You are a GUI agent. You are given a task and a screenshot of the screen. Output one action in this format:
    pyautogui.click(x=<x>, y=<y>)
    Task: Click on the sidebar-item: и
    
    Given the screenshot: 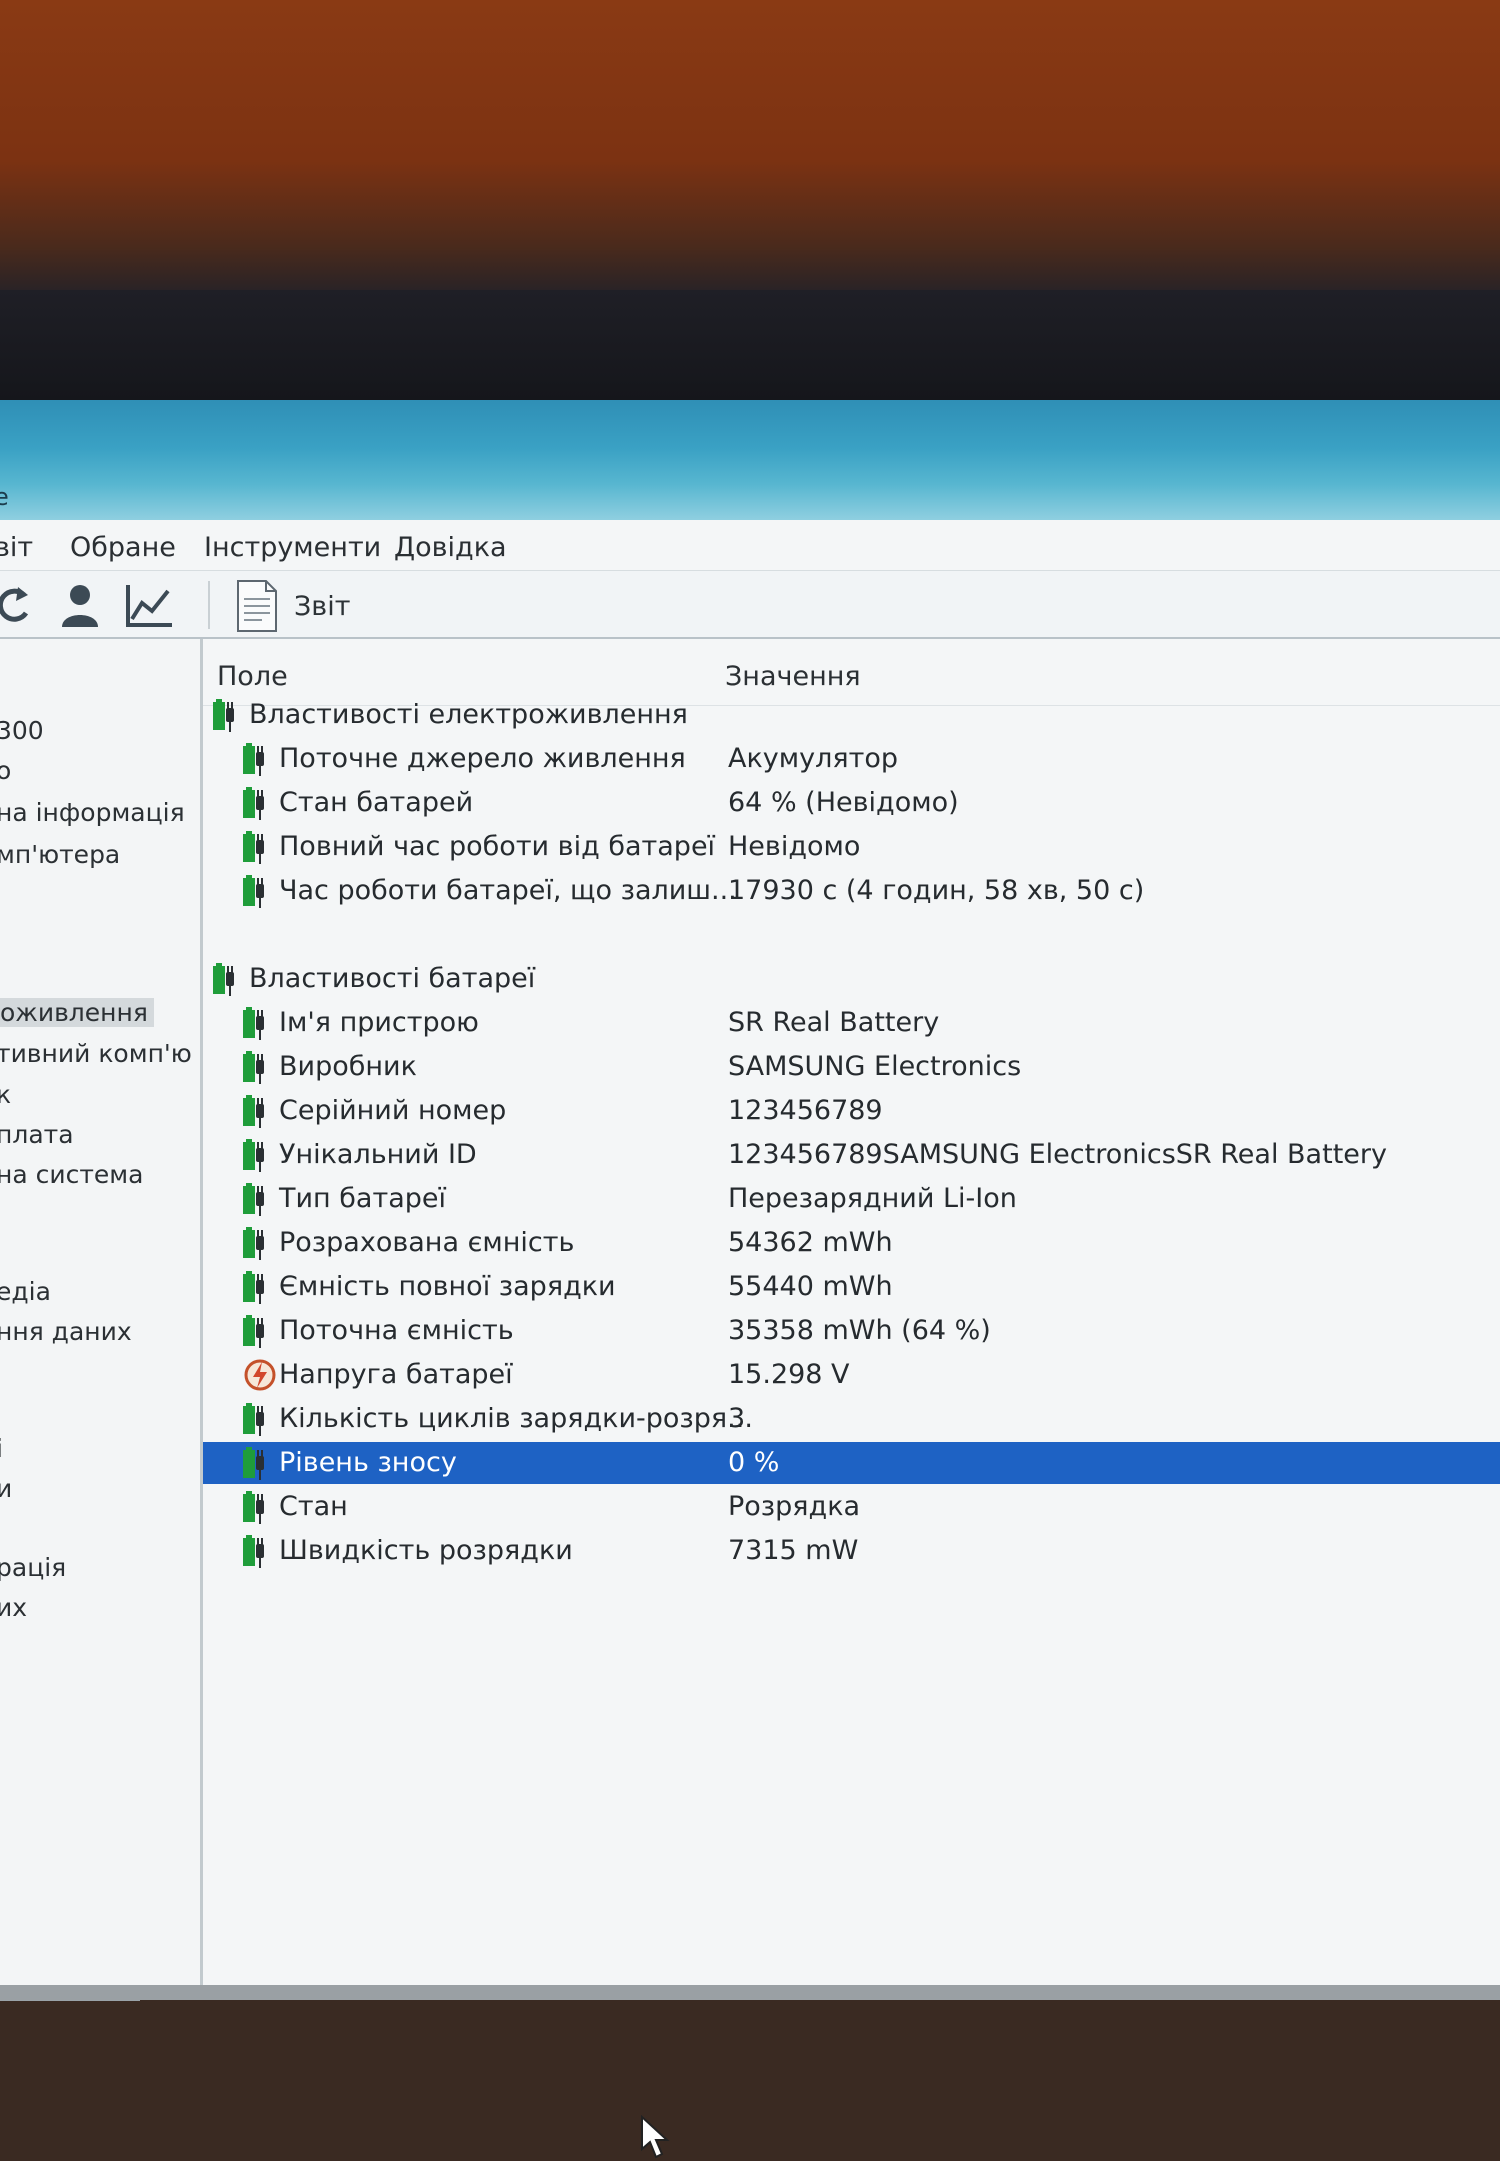 What is the action you would take?
    pyautogui.click(x=6, y=1488)
    